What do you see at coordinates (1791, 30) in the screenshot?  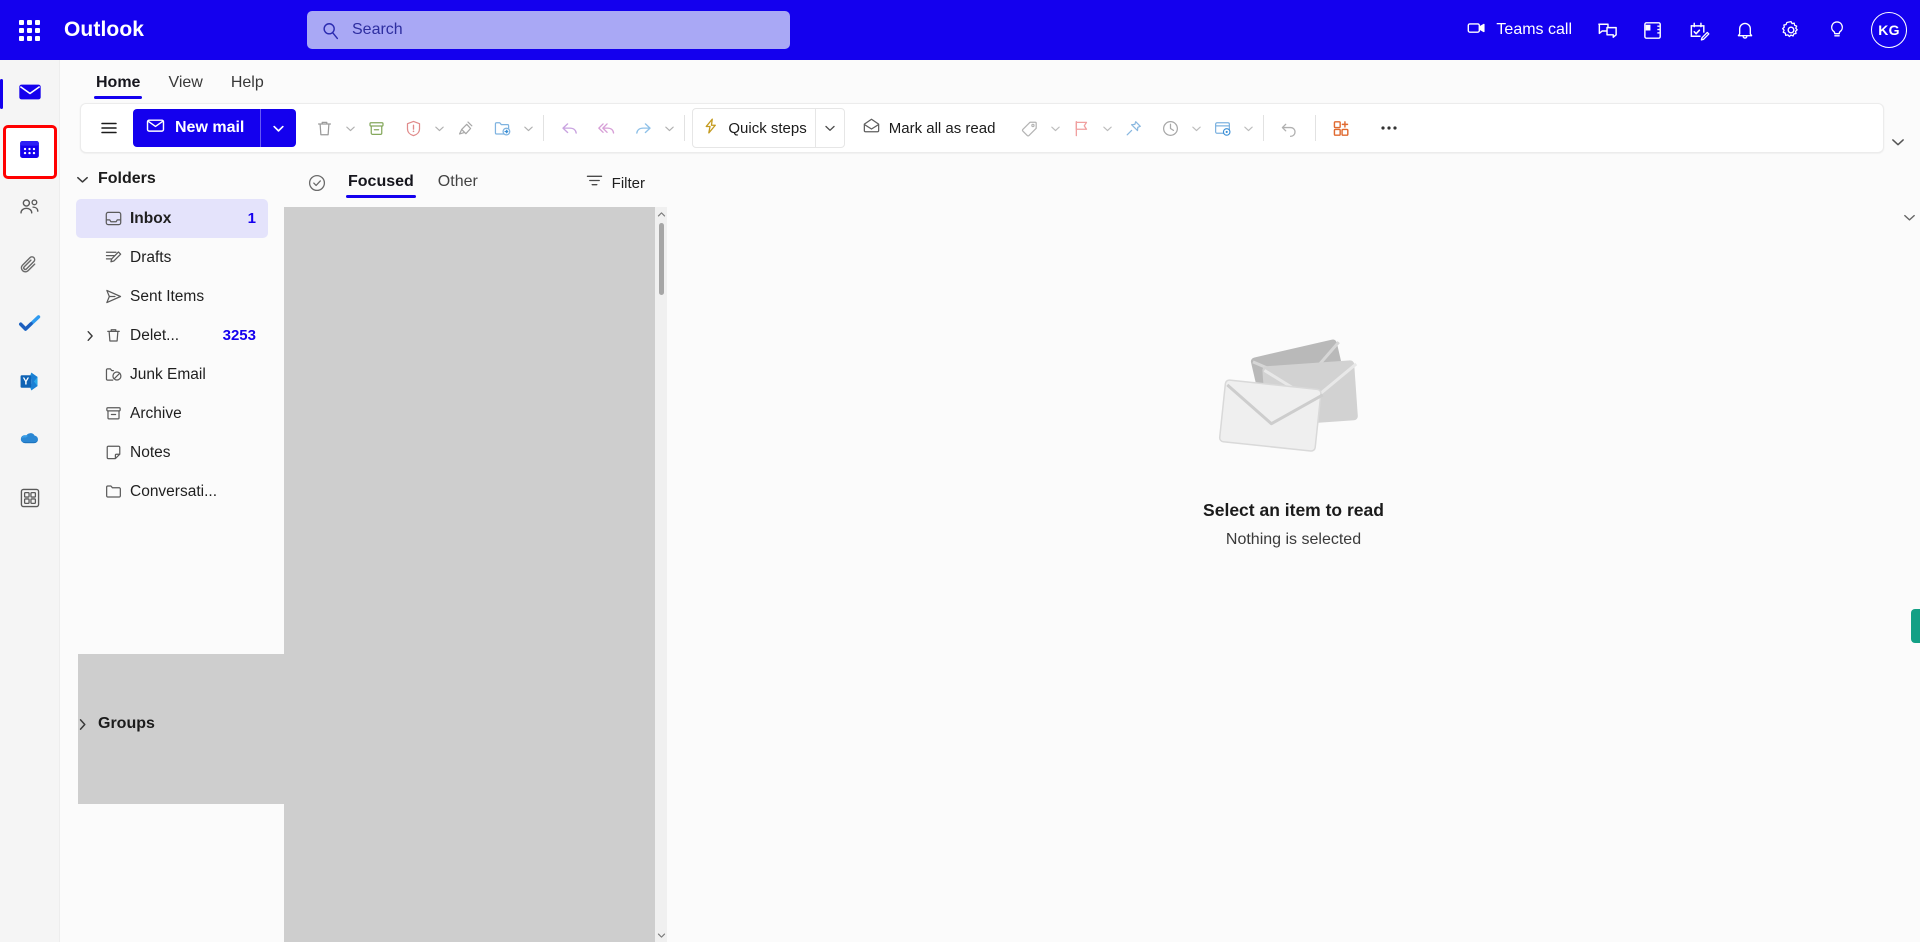 I see `settings-gear-icon` at bounding box center [1791, 30].